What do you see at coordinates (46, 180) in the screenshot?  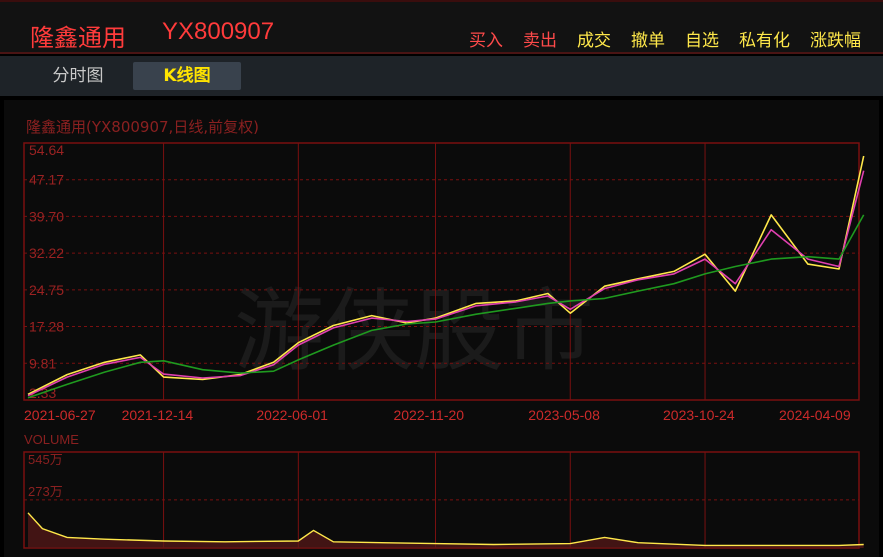 I see `price-label: 47.17` at bounding box center [46, 180].